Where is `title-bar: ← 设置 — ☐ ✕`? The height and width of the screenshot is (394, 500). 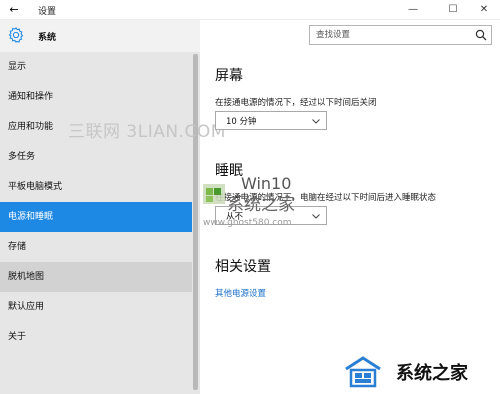
title-bar: ← 设置 — ☐ ✕ is located at coordinates (250, 10).